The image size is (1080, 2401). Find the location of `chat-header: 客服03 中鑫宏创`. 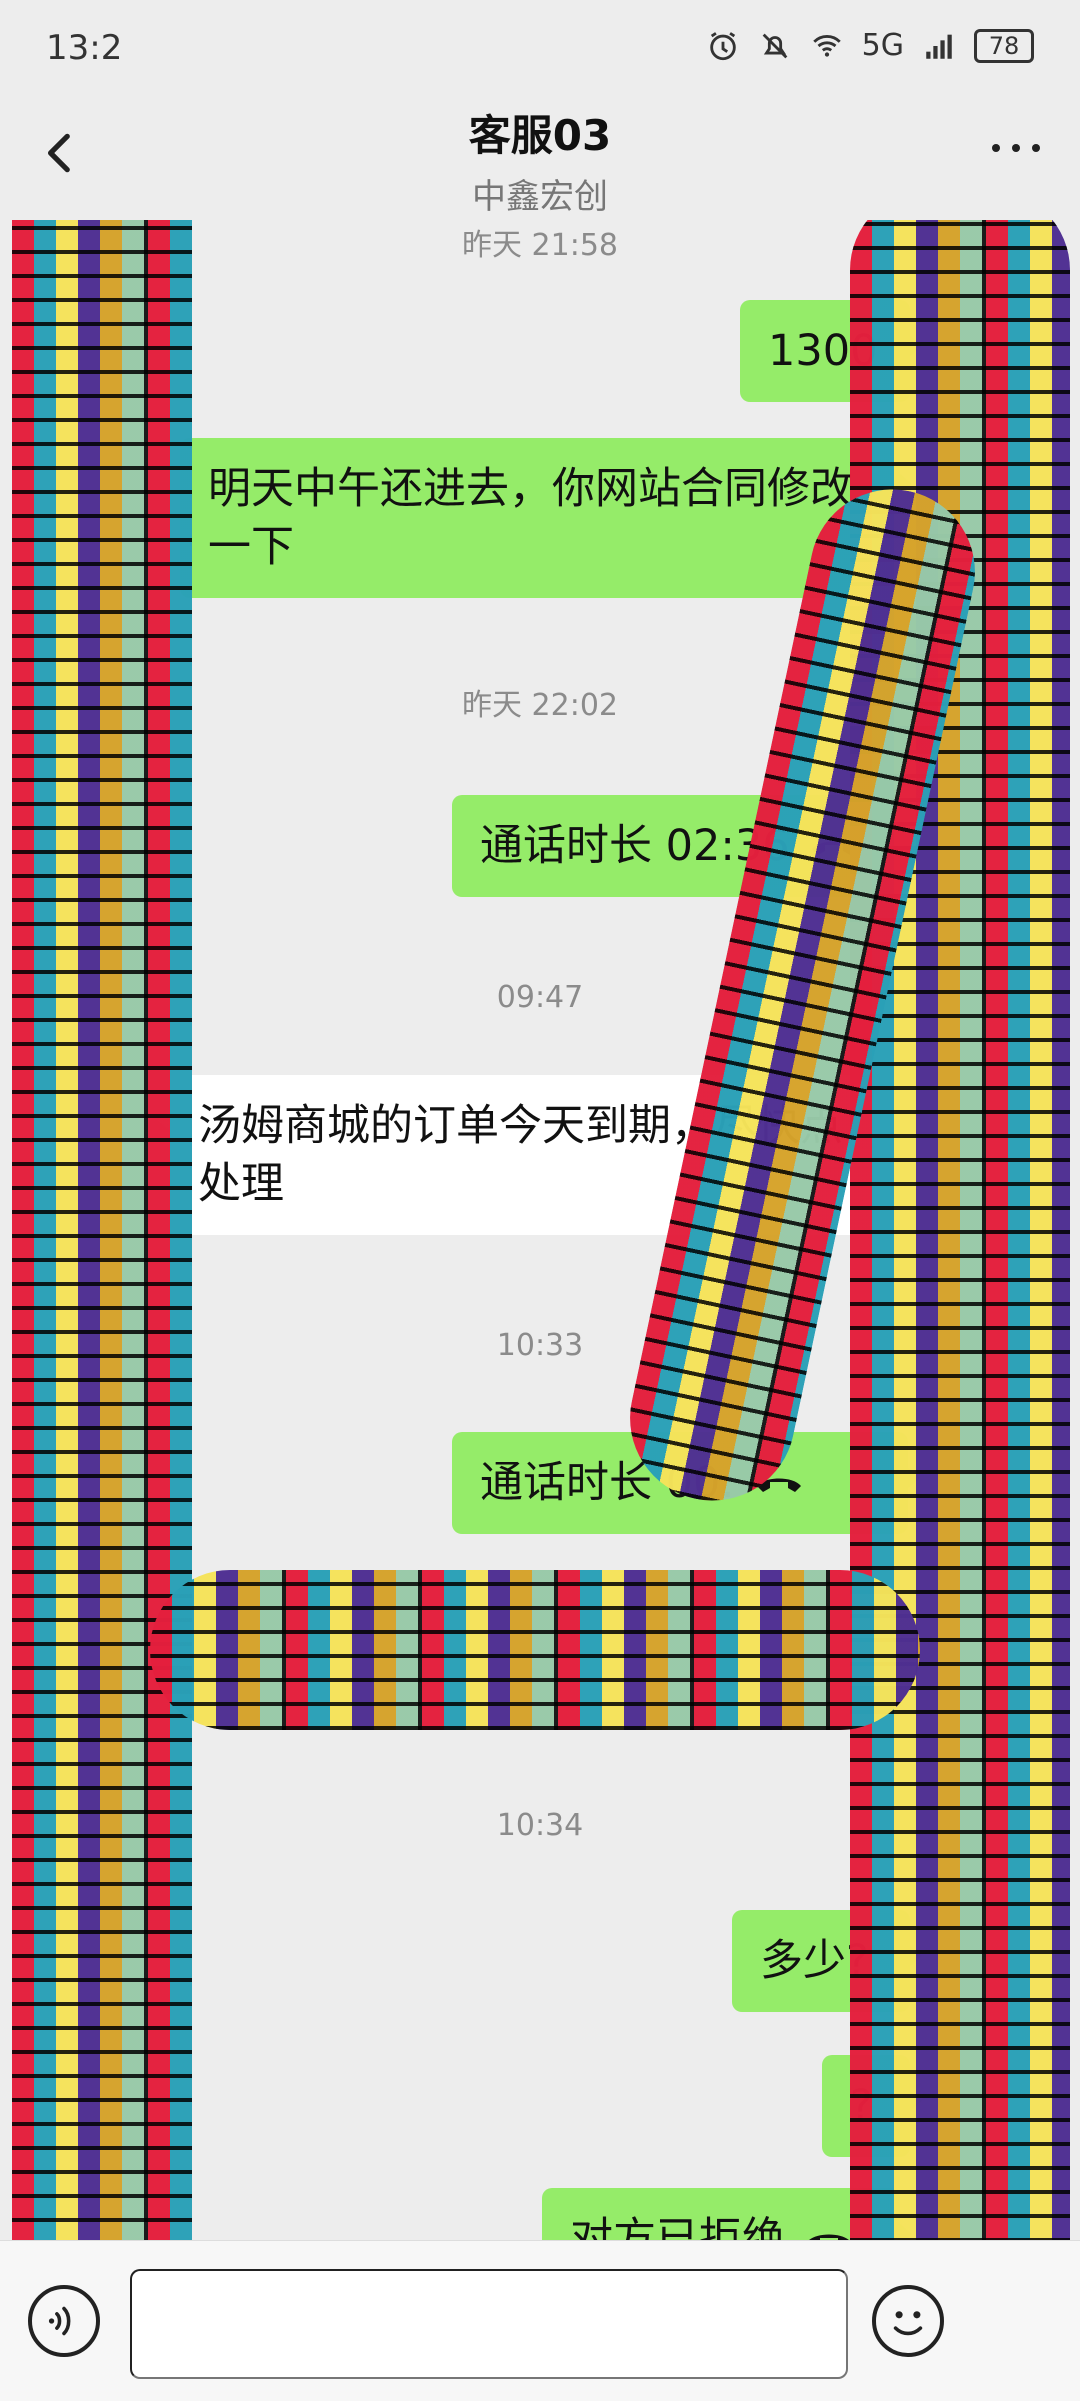

chat-header: 客服03 中鑫宏创 is located at coordinates (540, 155).